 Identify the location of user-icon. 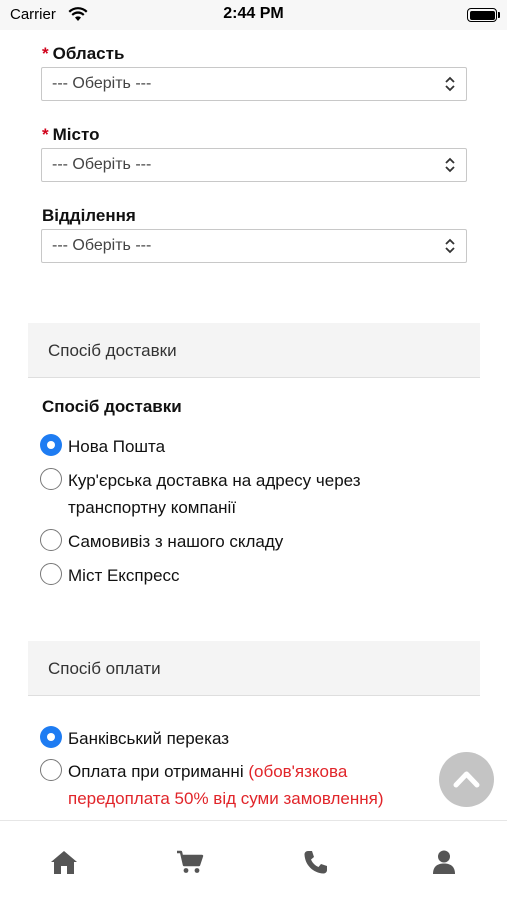
(444, 862).